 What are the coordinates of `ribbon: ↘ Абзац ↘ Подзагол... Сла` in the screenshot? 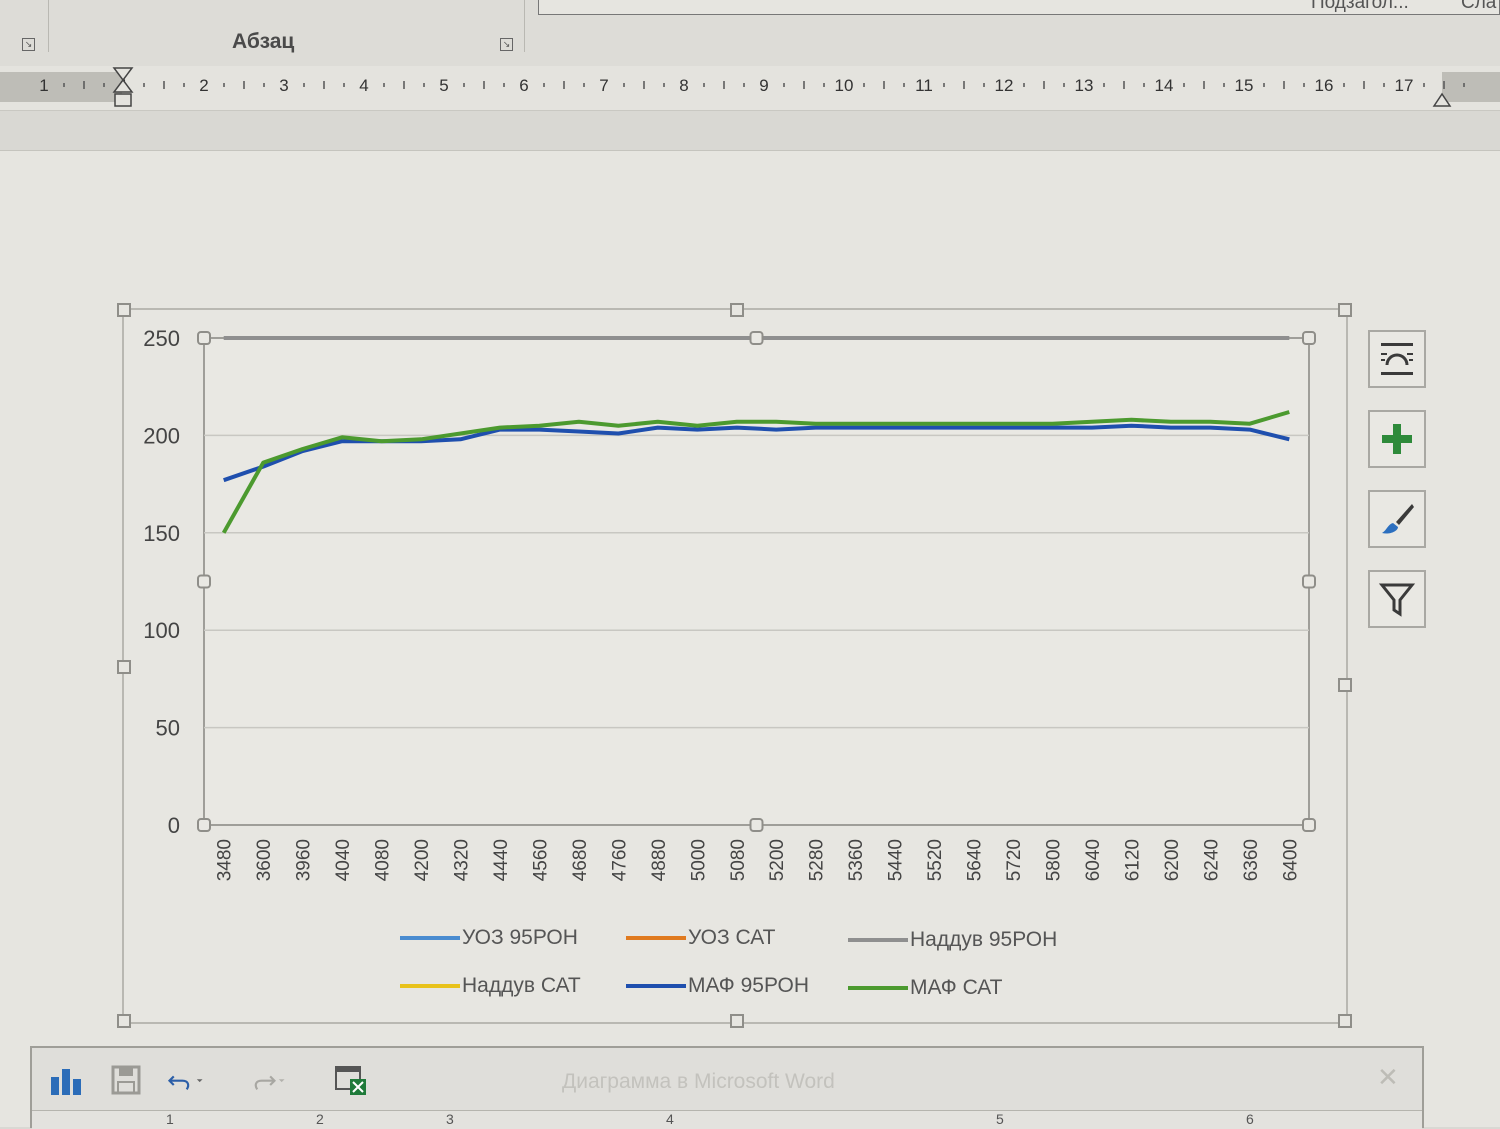 It's located at (750, 33).